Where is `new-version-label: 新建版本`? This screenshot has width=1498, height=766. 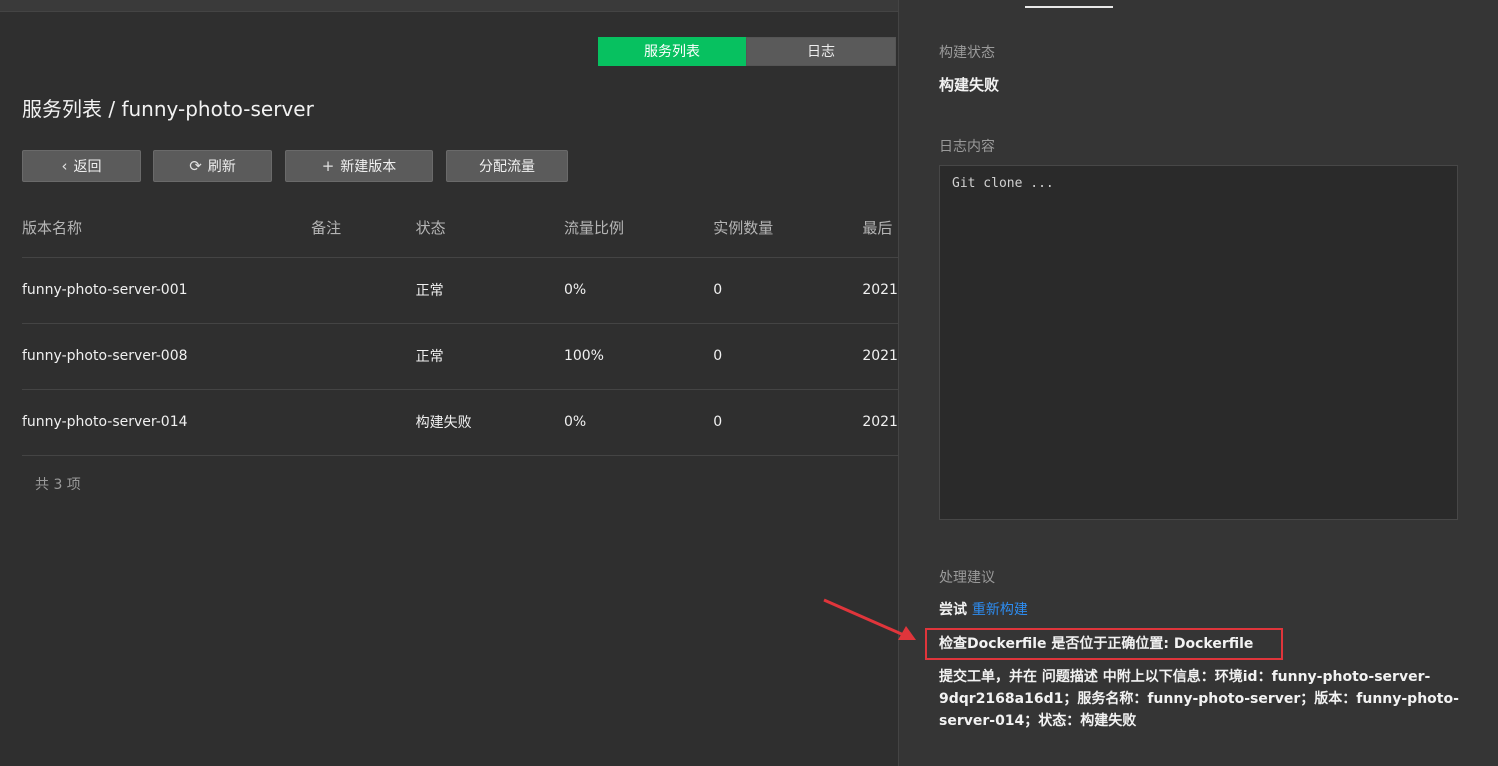
new-version-label: 新建版本 is located at coordinates (368, 167).